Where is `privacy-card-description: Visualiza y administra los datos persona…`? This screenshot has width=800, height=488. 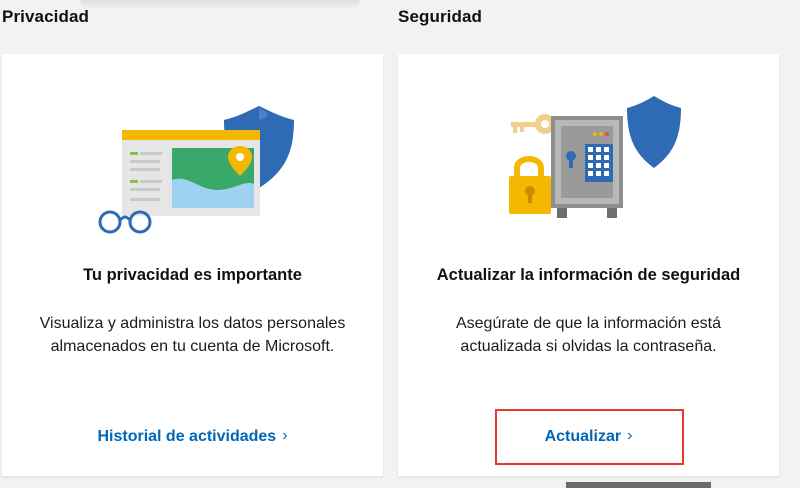 privacy-card-description: Visualiza y administra los datos persona… is located at coordinates (192, 335).